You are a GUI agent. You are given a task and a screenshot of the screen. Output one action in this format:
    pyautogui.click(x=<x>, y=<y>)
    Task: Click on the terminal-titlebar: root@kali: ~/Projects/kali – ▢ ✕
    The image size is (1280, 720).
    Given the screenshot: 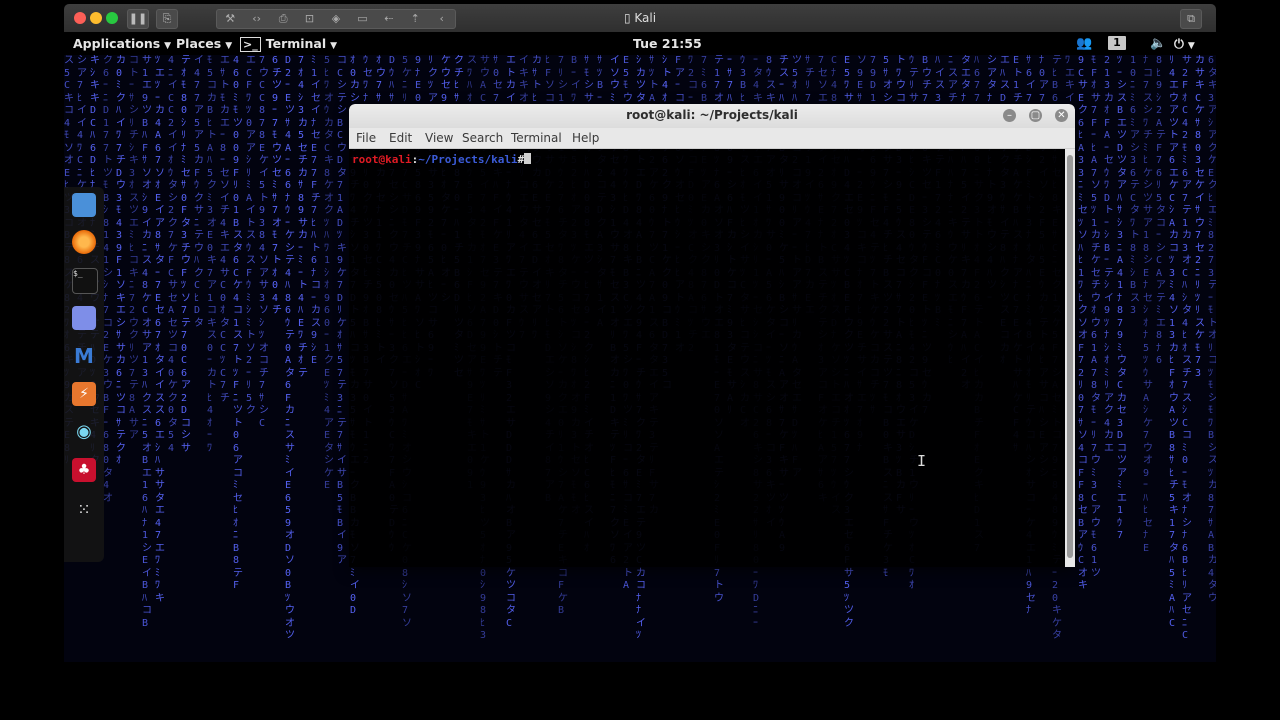 What is the action you would take?
    pyautogui.click(x=712, y=116)
    